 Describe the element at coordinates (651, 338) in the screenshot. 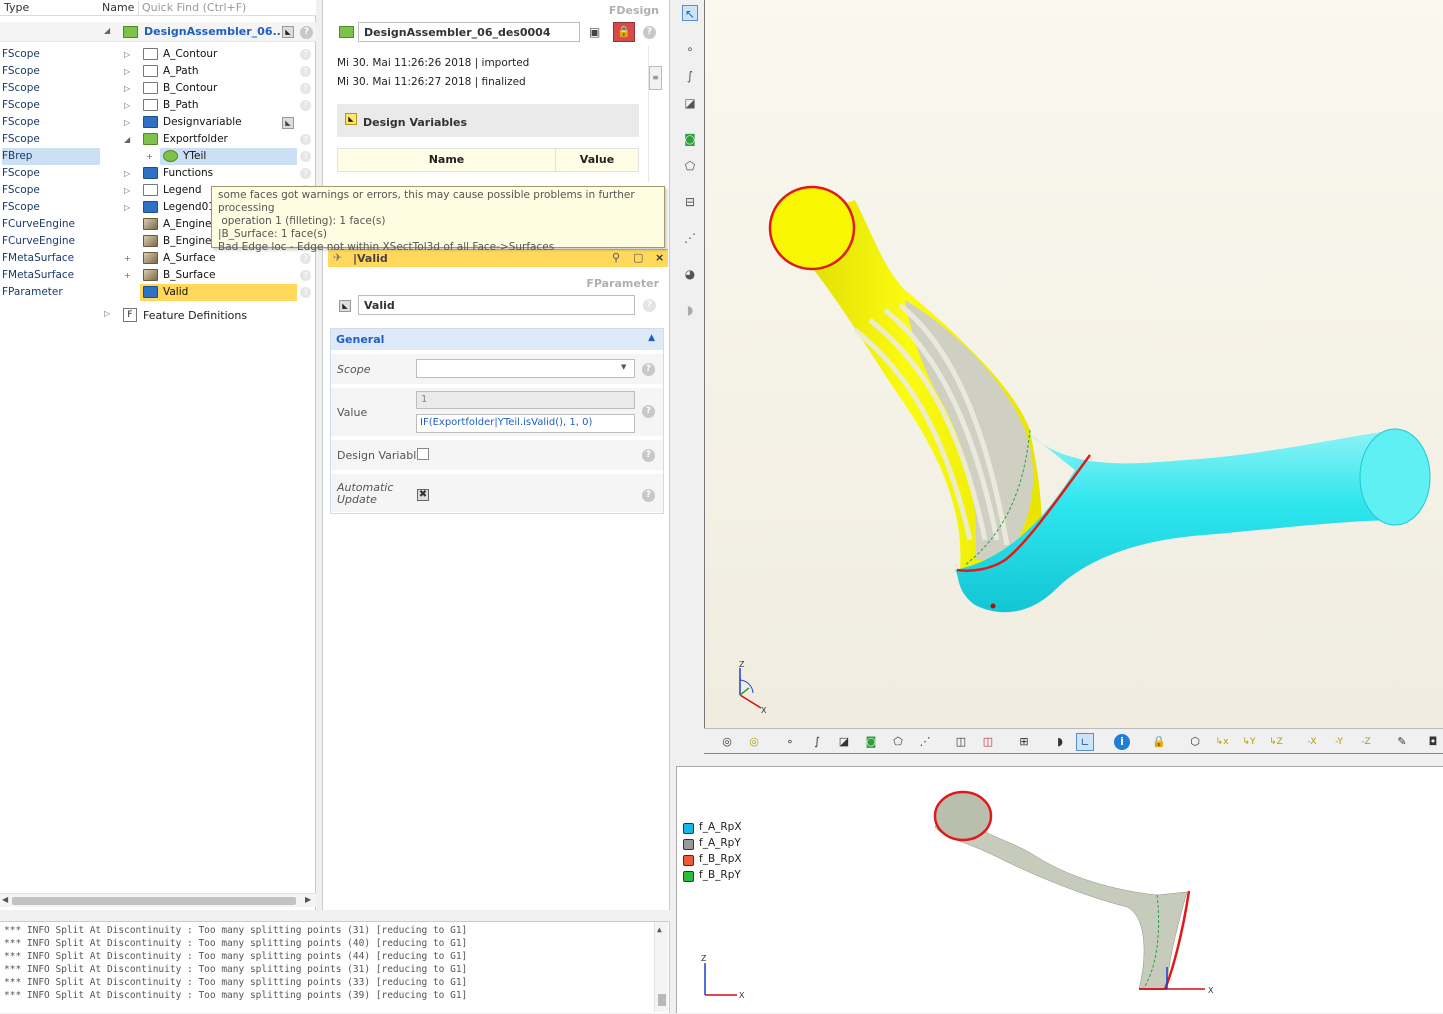

I see `collapse-icon: ▲` at that location.